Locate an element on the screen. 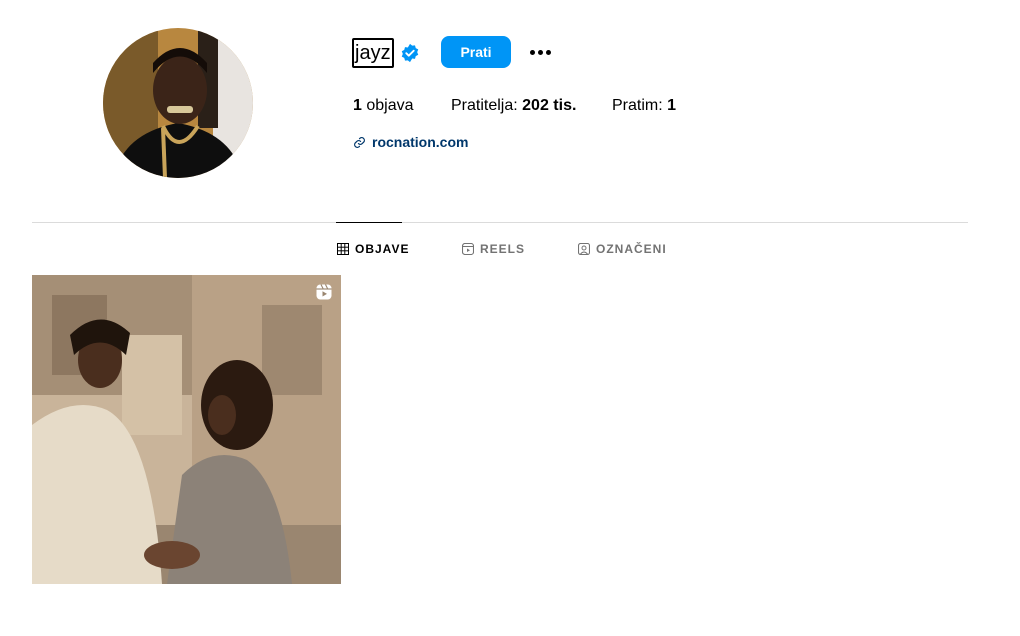 This screenshot has height=636, width=1020. following-count: 1 is located at coordinates (672, 105).